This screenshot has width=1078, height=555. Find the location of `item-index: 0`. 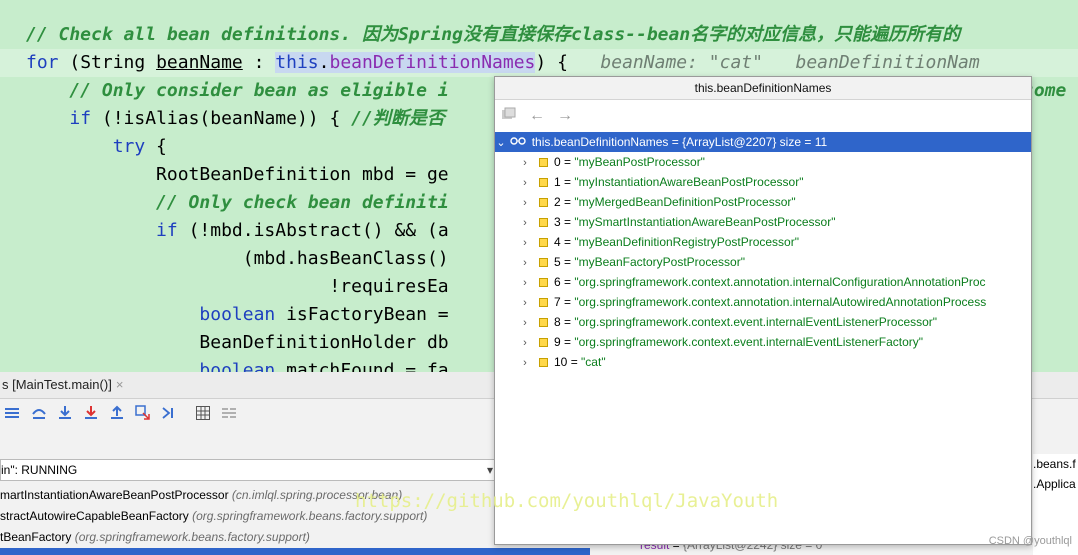

item-index: 0 is located at coordinates (557, 162).